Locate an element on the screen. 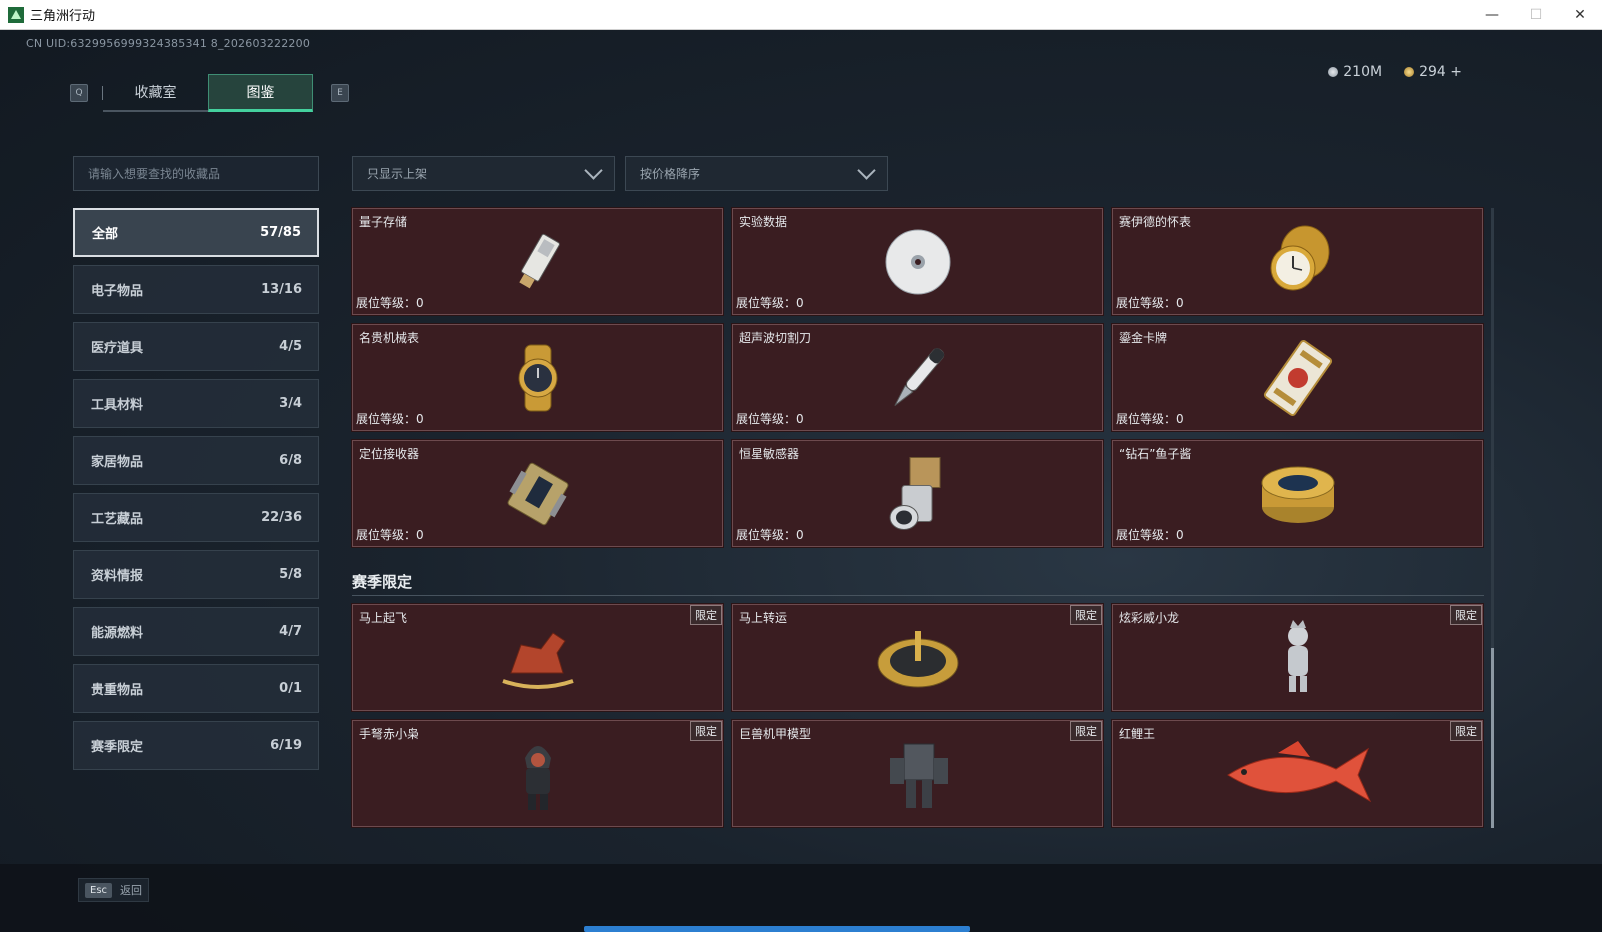 This screenshot has width=1602, height=932. item-card: 超声波切割刀 展位等级：0 is located at coordinates (917, 377).